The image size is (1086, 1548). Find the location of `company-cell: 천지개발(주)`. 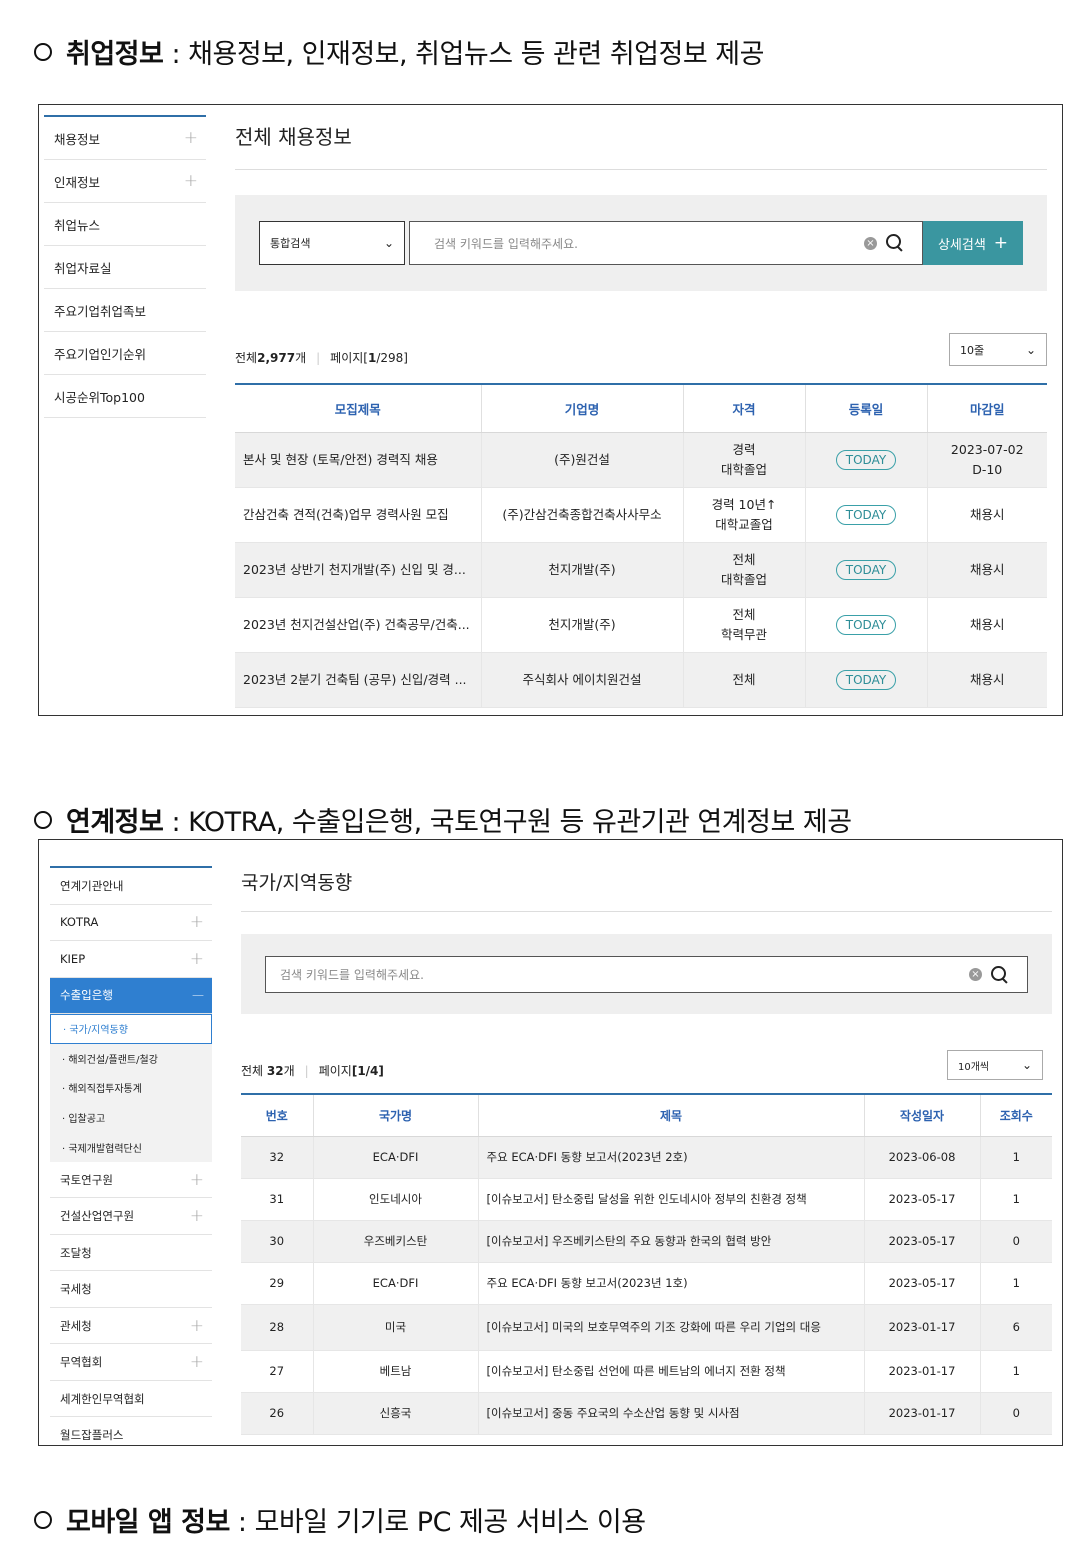

company-cell: 천지개발(주) is located at coordinates (582, 570).